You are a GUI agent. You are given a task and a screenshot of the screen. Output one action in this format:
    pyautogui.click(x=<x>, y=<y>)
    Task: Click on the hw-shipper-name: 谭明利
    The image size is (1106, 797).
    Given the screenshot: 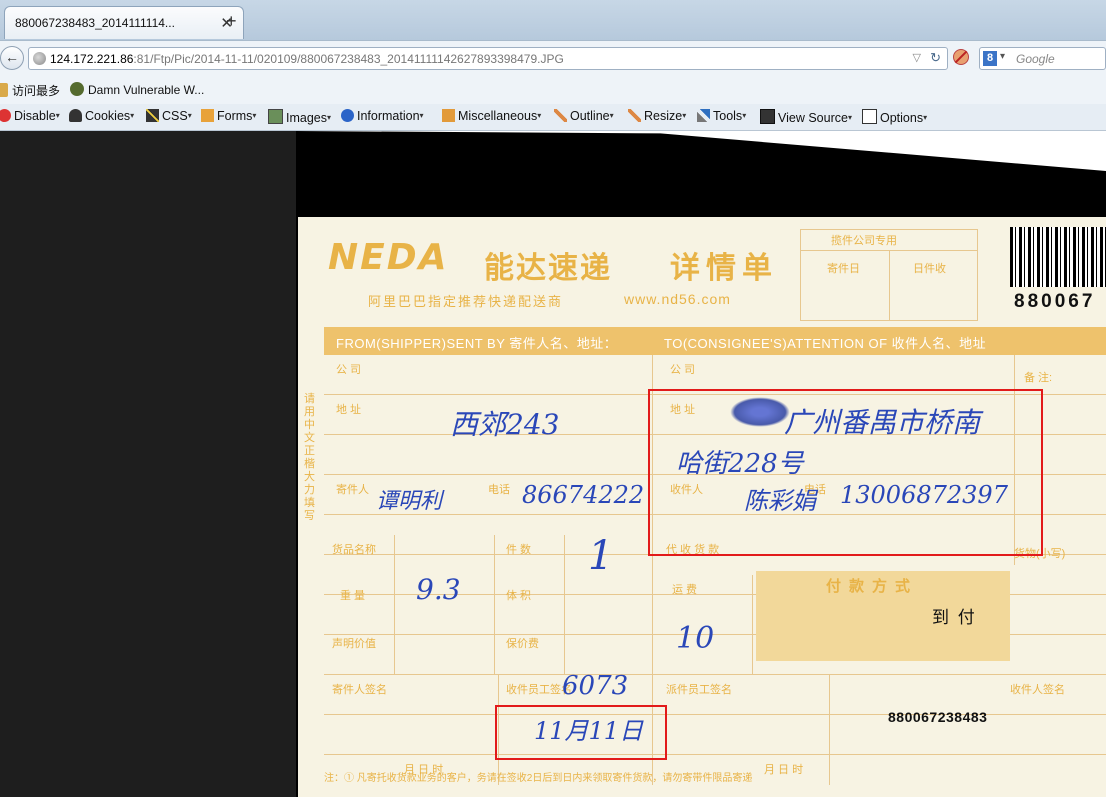 What is the action you would take?
    pyautogui.click(x=409, y=501)
    